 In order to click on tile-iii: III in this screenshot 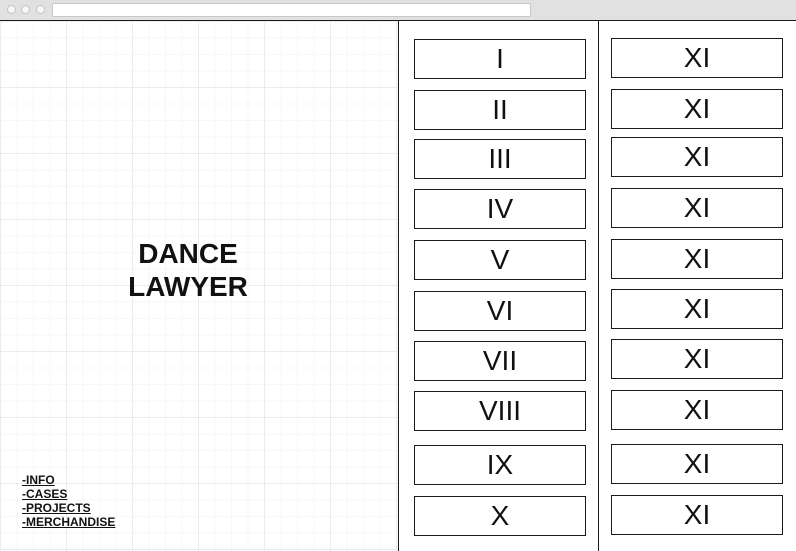, I will do `click(500, 159)`.